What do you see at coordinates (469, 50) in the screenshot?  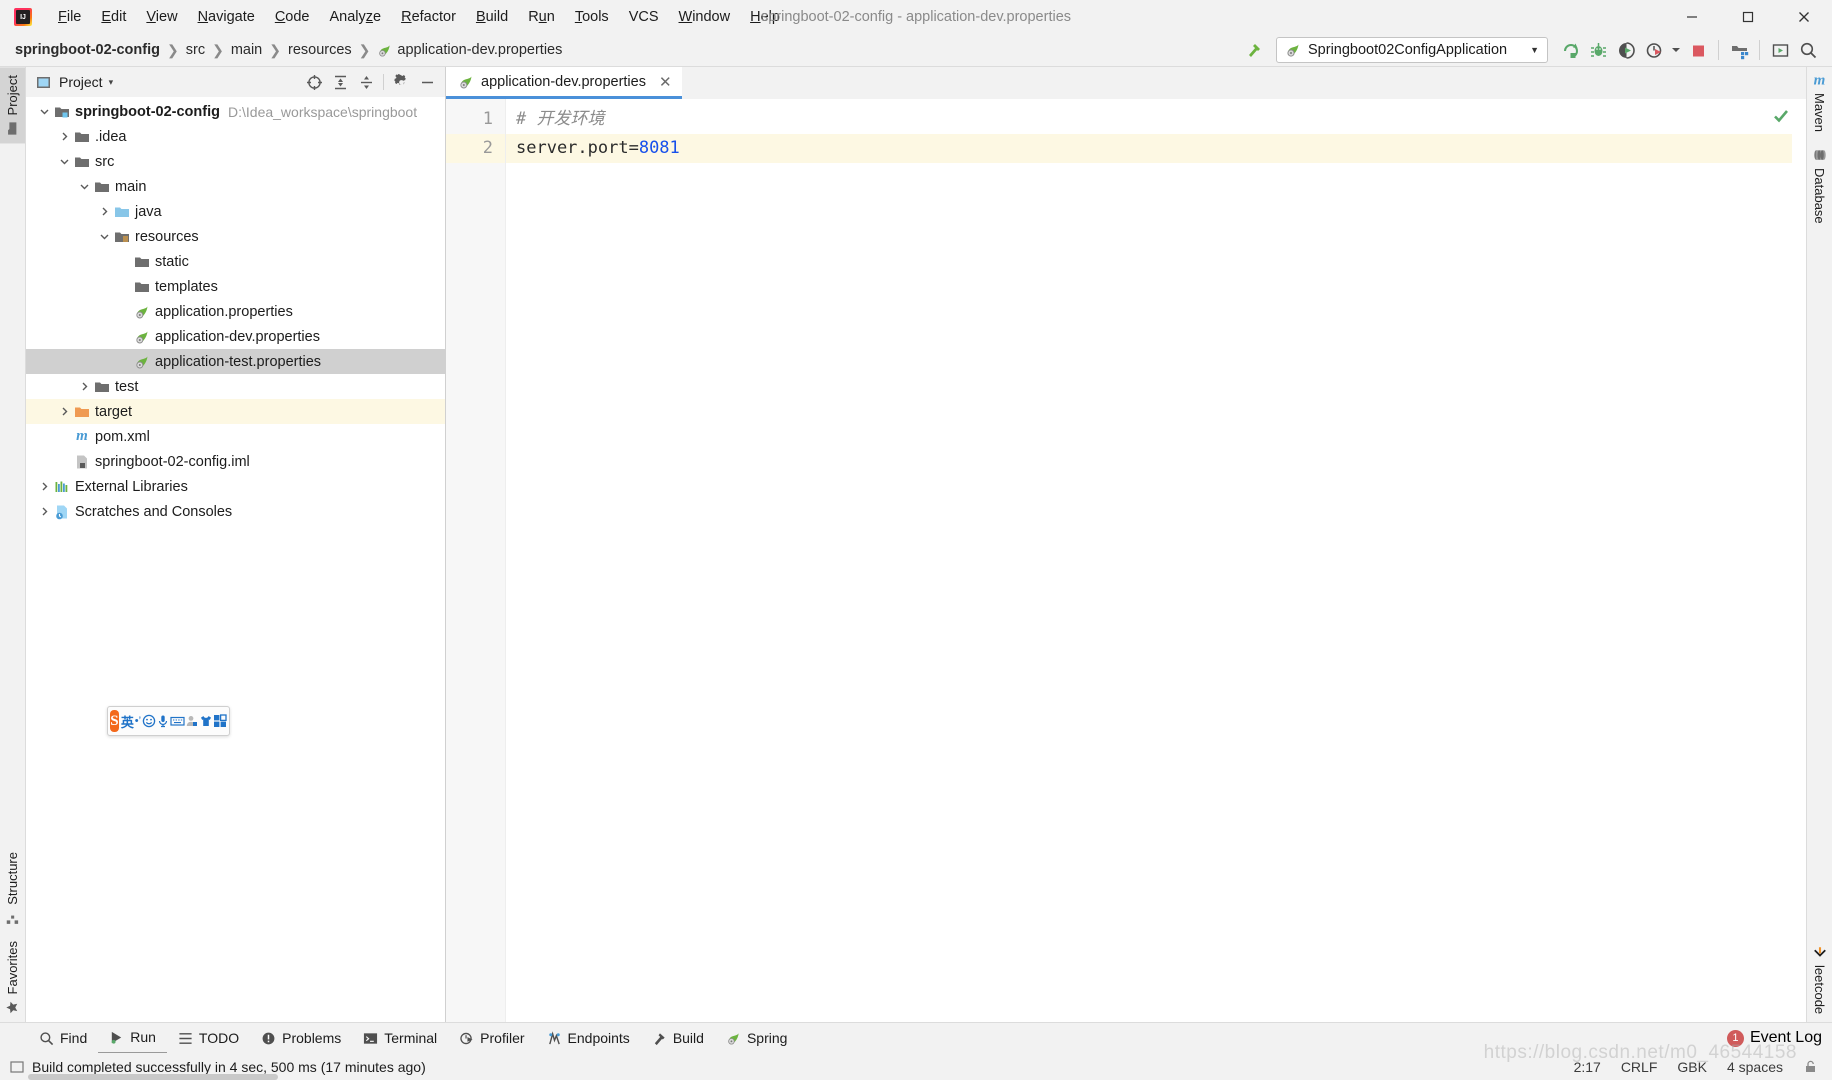 I see `breadcrumb-item-4: application-dev.properties` at bounding box center [469, 50].